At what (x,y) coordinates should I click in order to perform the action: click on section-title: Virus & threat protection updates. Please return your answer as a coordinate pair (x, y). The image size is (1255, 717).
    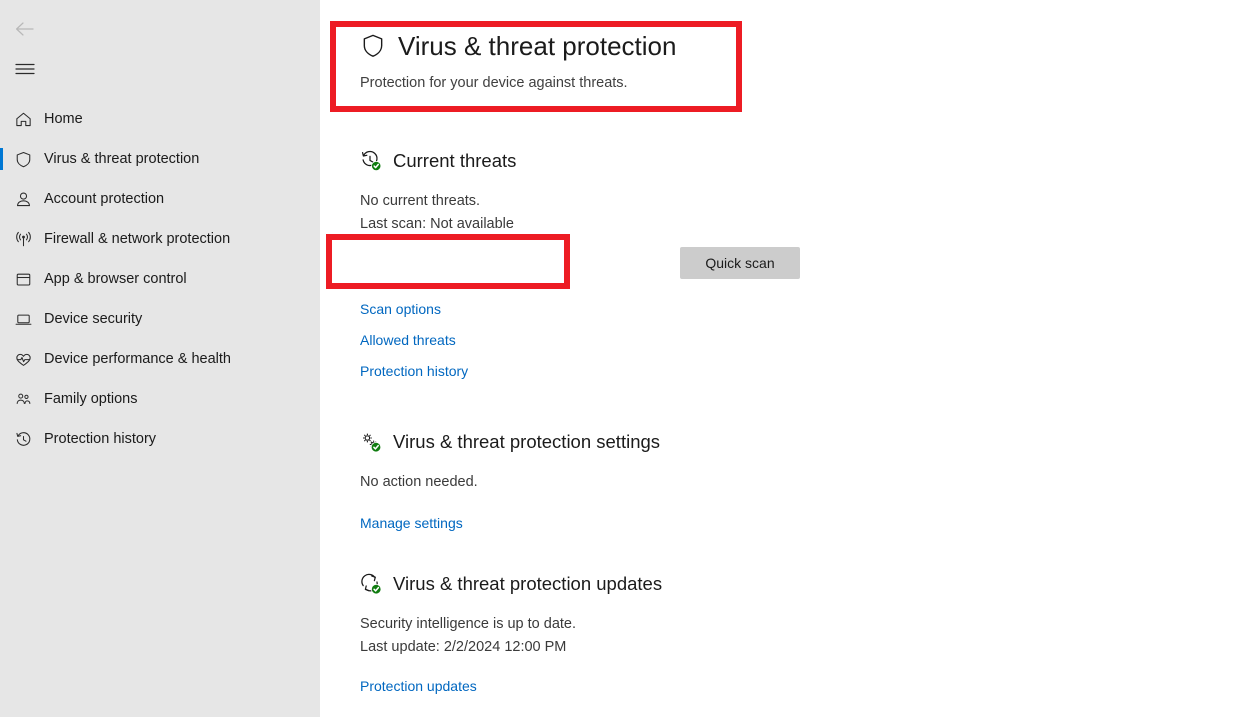
    Looking at the image, I should click on (528, 583).